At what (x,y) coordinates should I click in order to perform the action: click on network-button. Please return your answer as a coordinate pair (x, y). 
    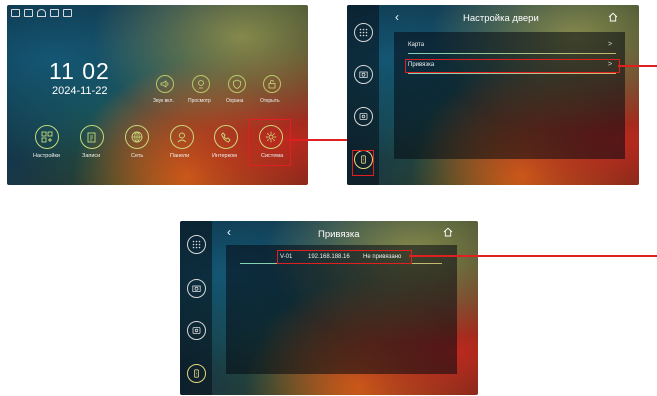
    Looking at the image, I should click on (137, 137).